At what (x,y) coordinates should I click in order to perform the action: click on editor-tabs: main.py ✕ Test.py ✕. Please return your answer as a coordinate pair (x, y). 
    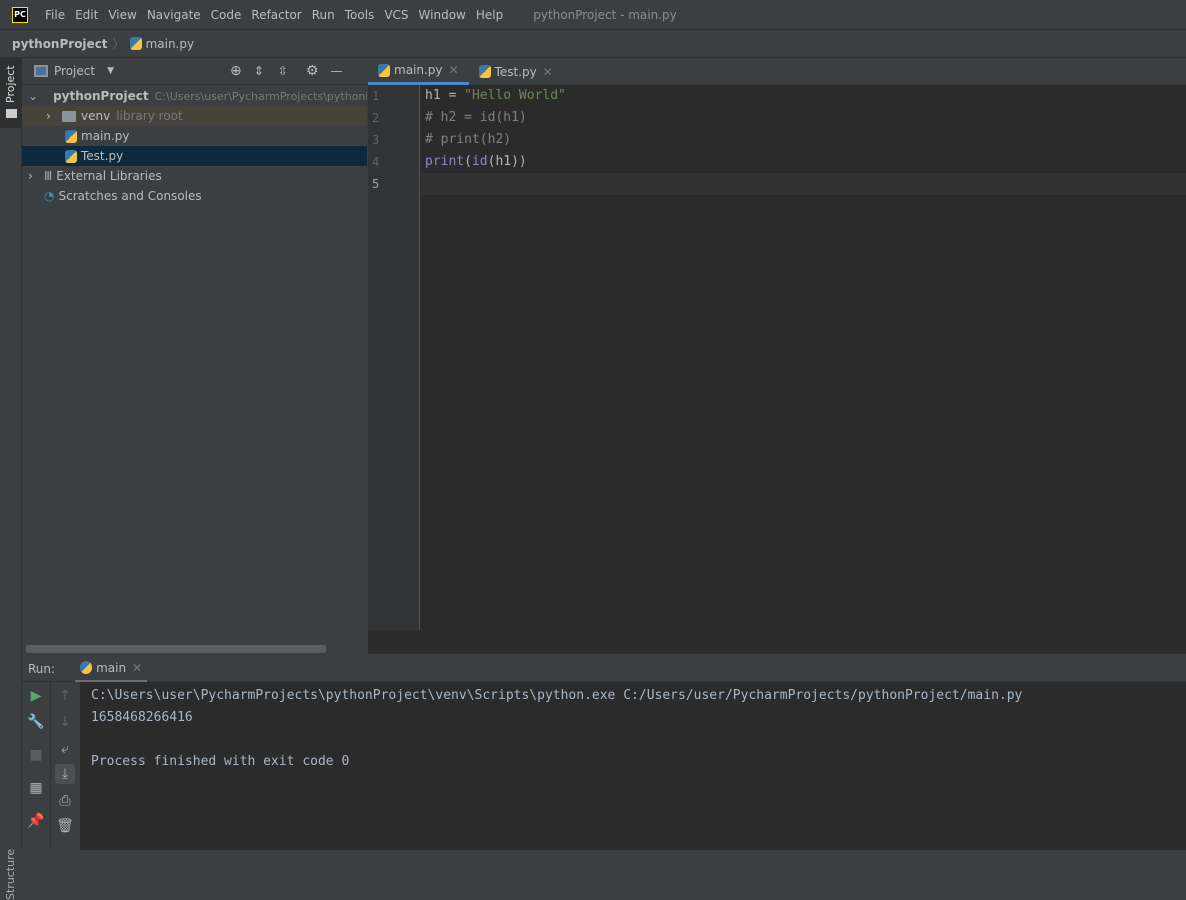
    Looking at the image, I should click on (777, 71).